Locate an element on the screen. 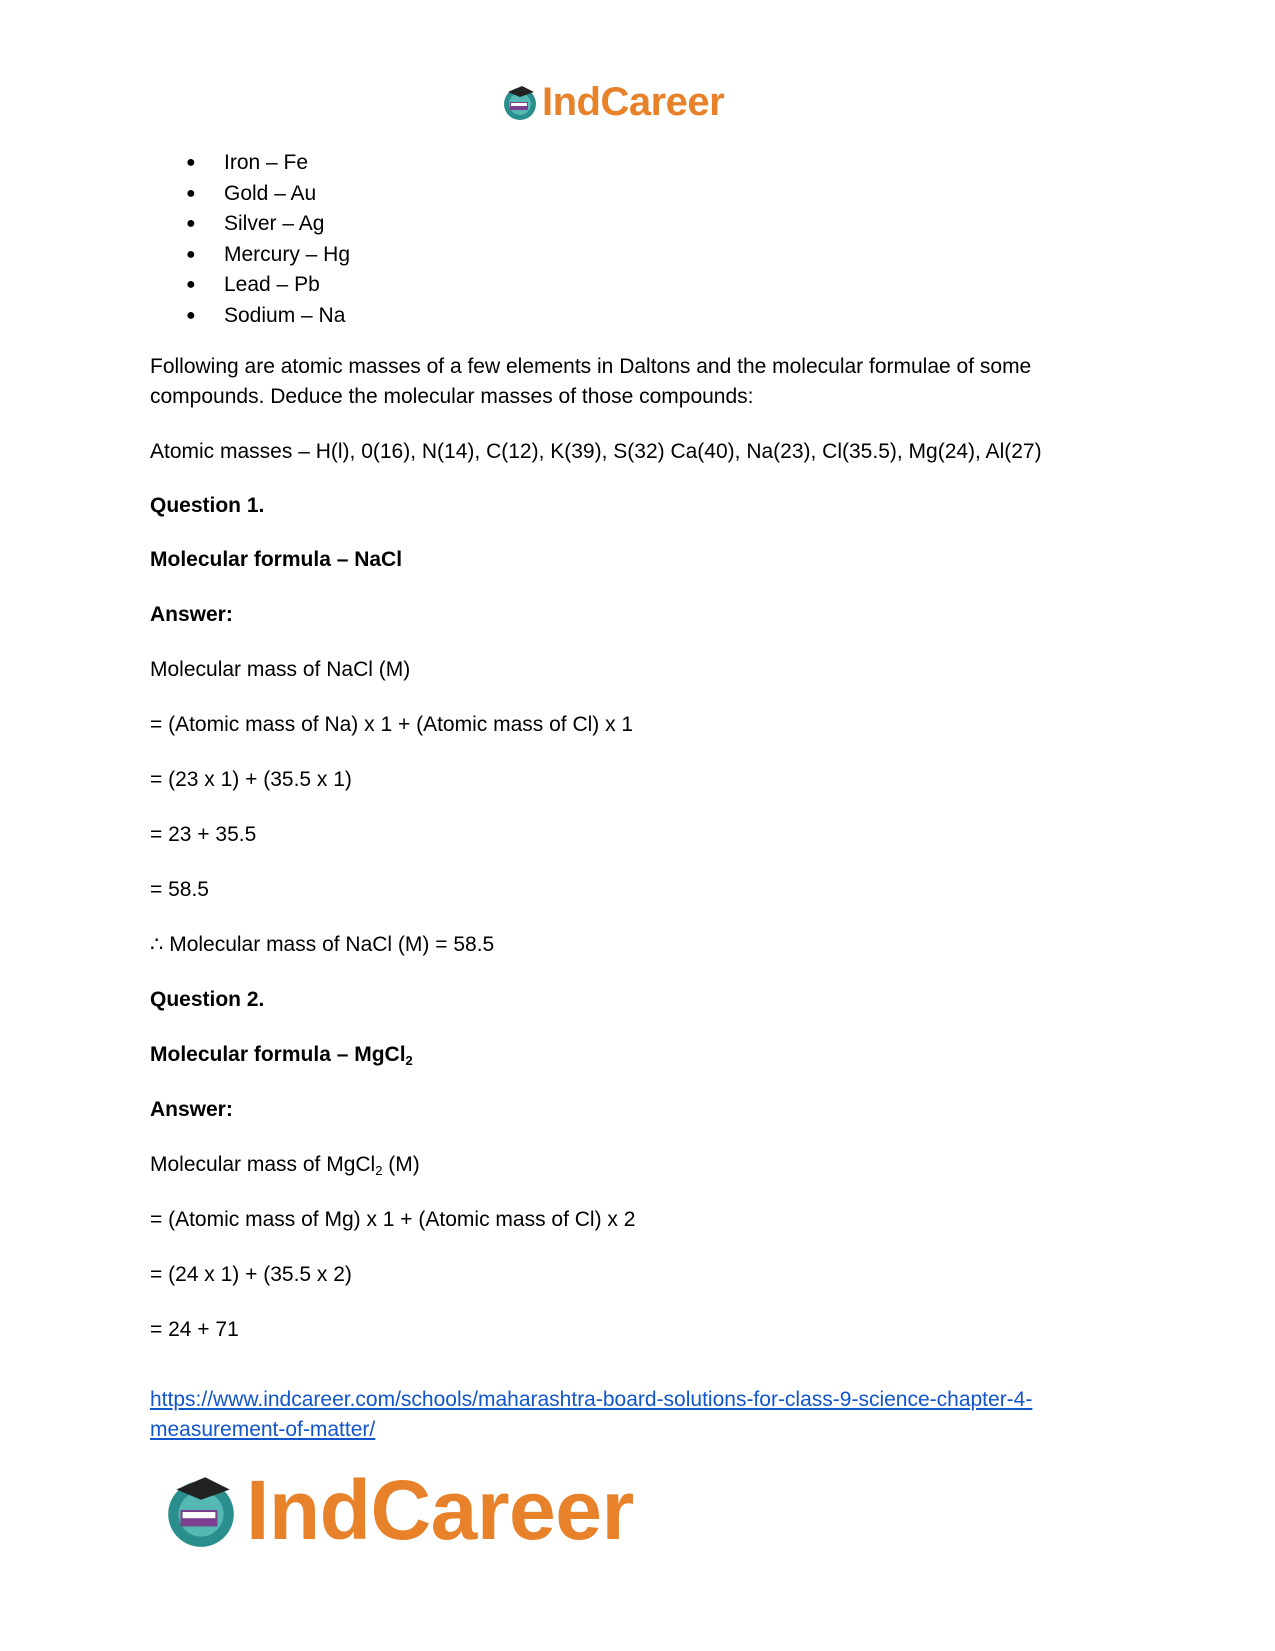 The width and height of the screenshot is (1275, 1651). question-2-answer-label: Answer: is located at coordinates (191, 1109).